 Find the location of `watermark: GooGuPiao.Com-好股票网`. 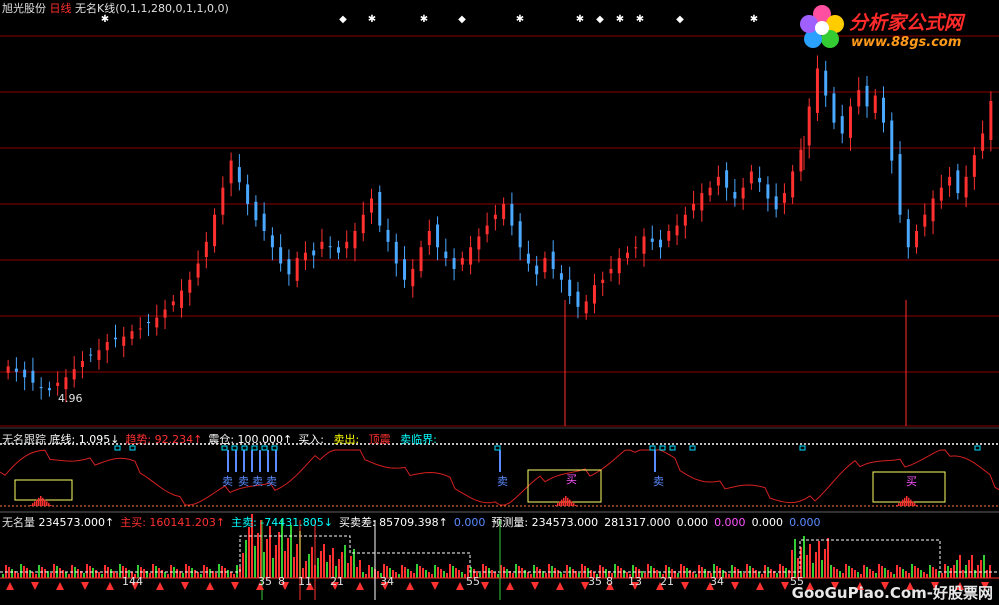

watermark: GooGuPiao.Com-好股票网 is located at coordinates (892, 593).